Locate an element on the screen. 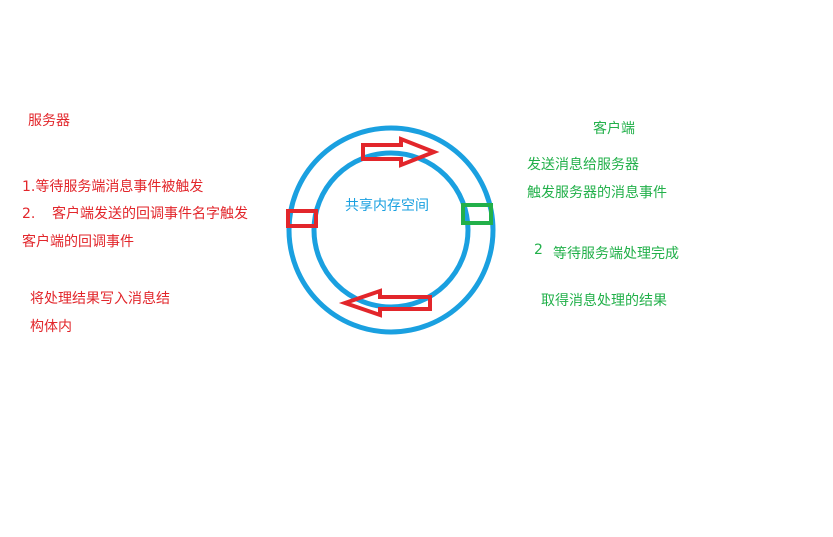 The image size is (833, 537). client-line-2: 触发服务器的消息事件 is located at coordinates (597, 193).